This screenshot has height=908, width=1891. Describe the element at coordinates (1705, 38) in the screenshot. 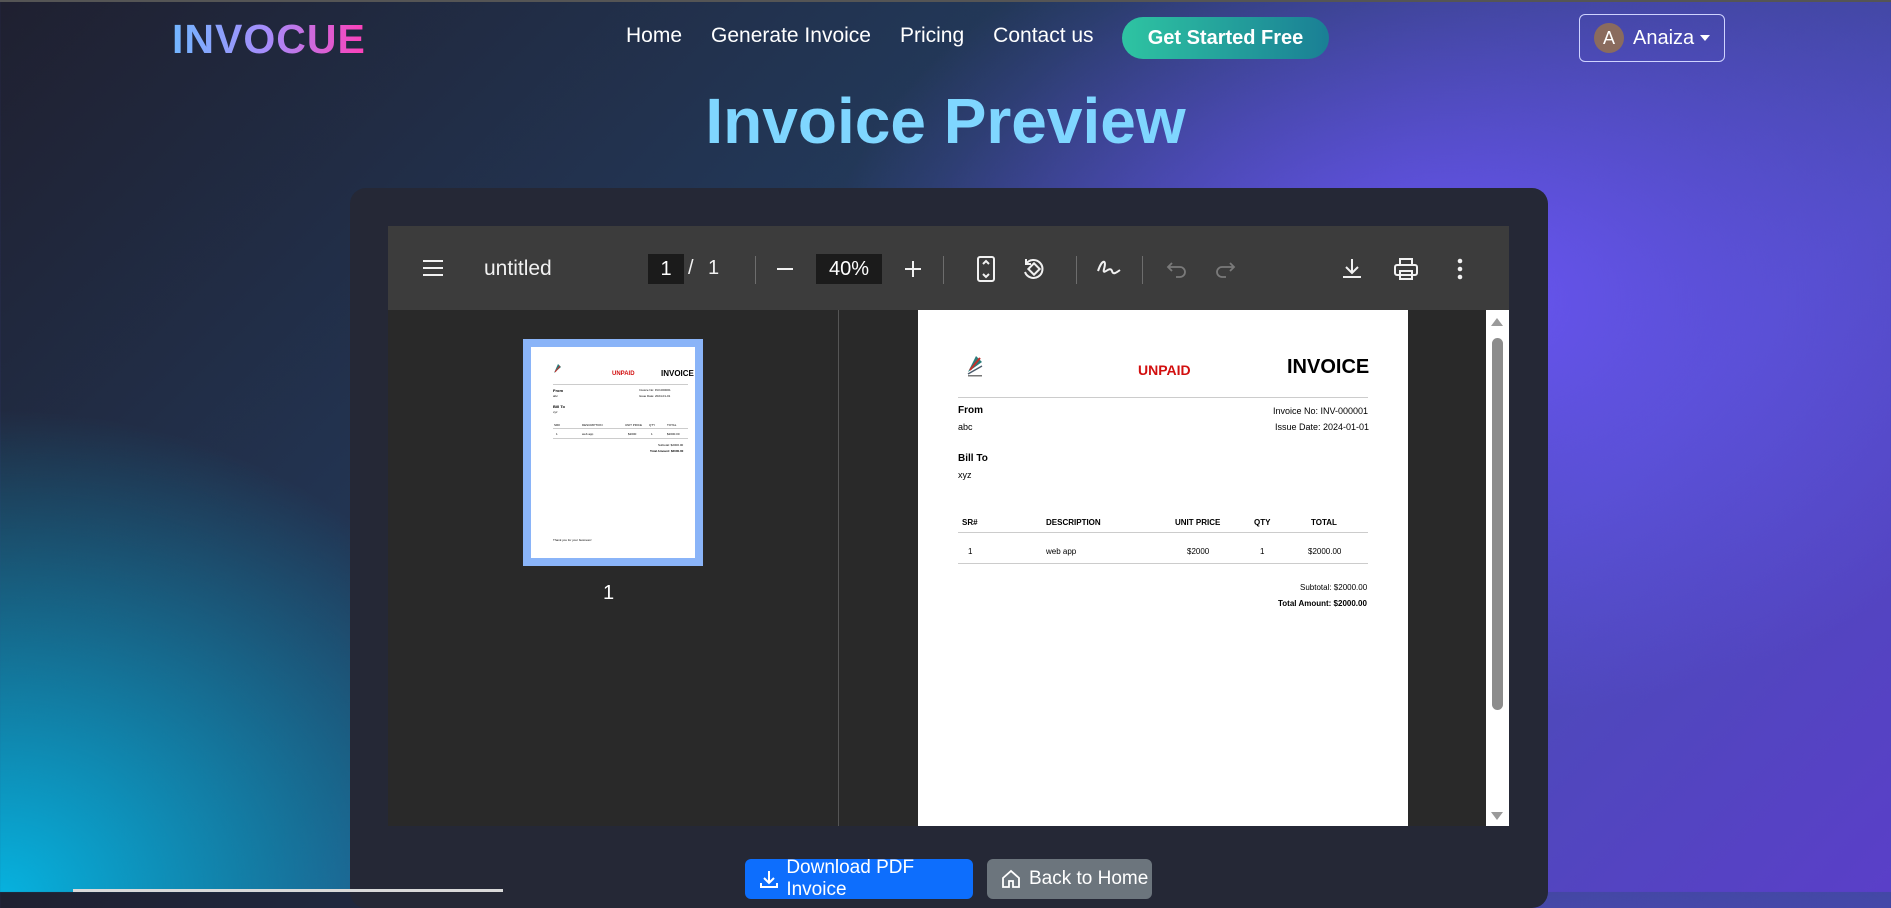

I see `caret-down-icon` at that location.